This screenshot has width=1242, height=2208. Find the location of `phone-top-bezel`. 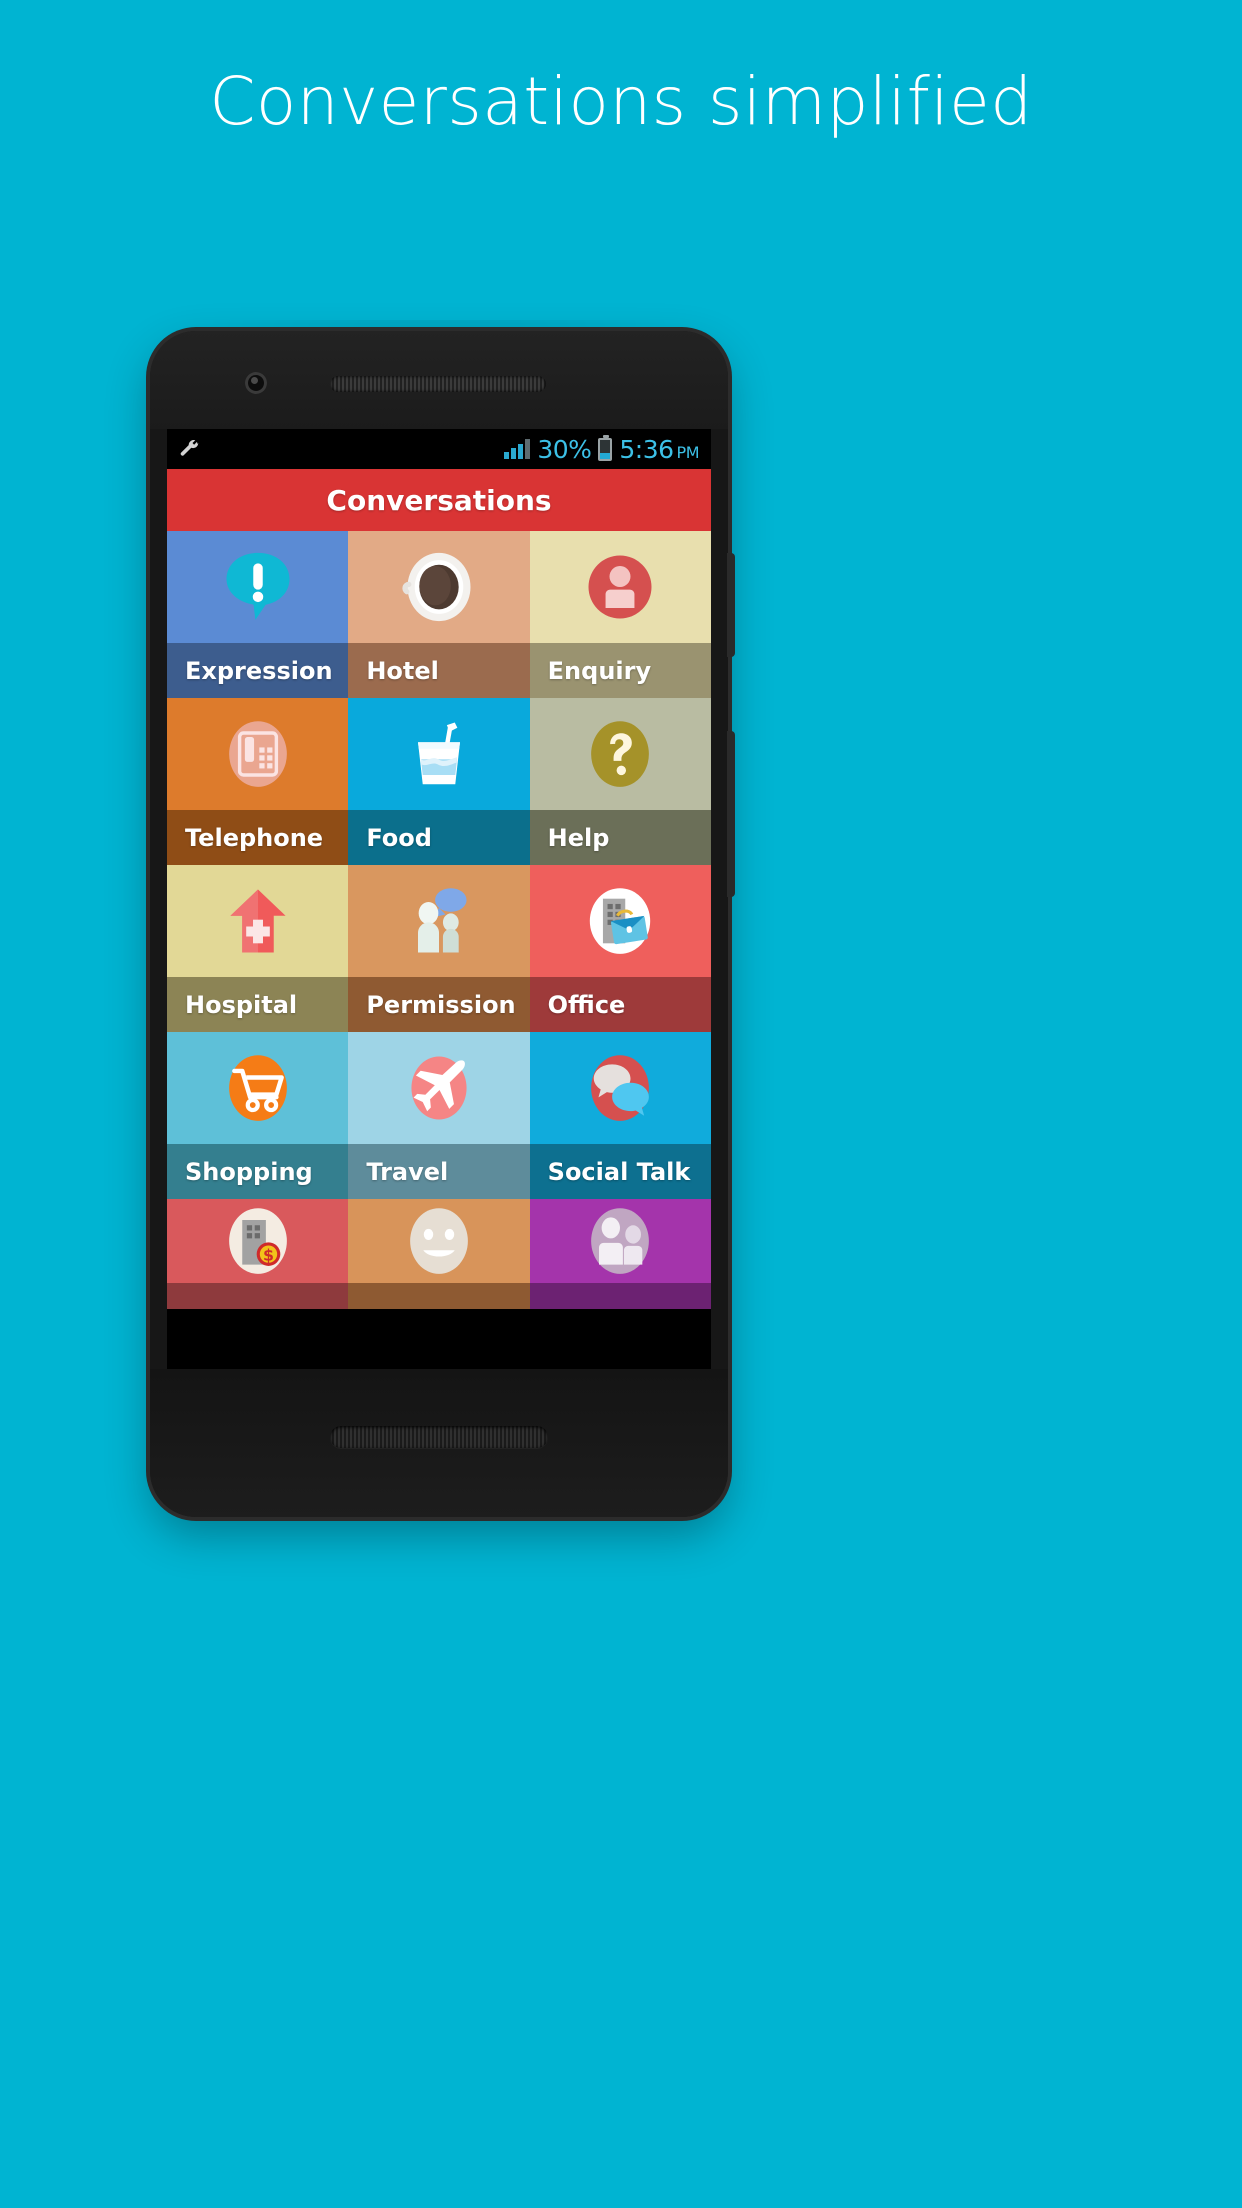

phone-top-bezel is located at coordinates (439, 380).